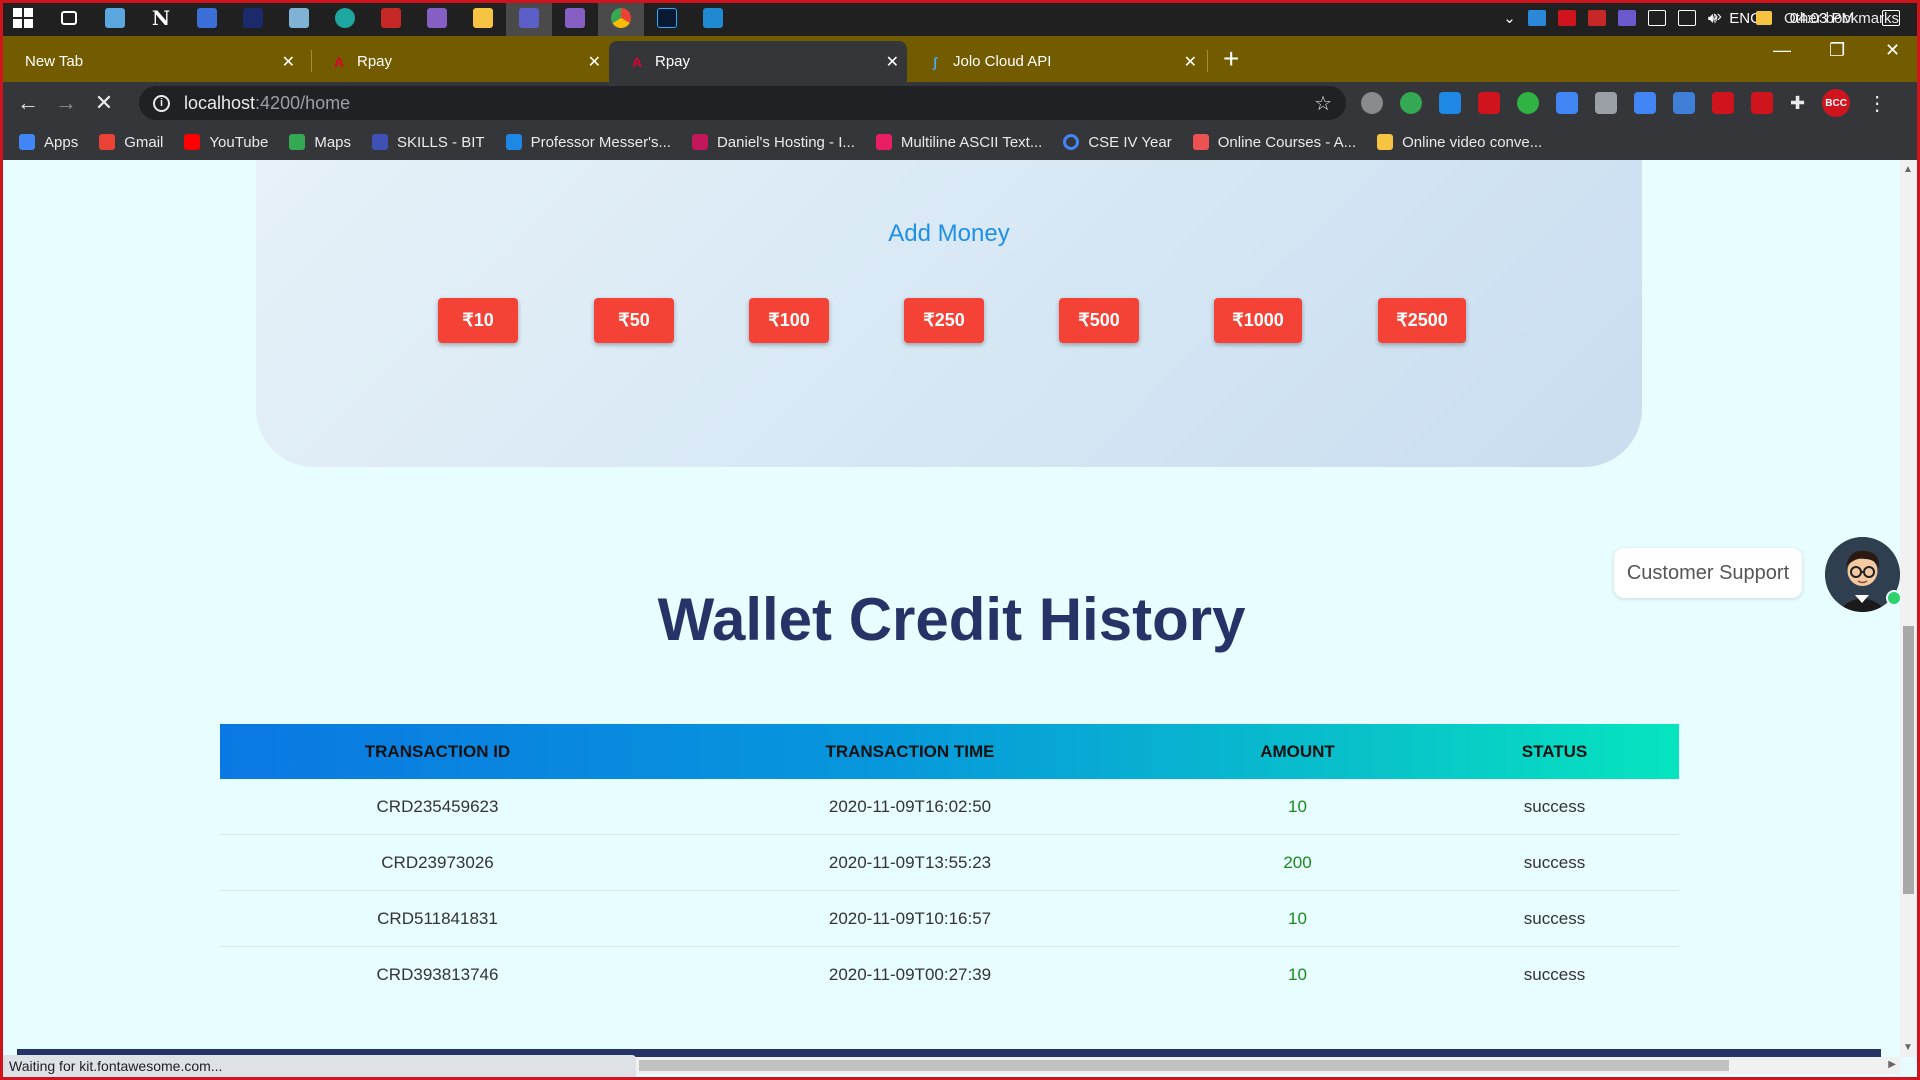  What do you see at coordinates (713, 18) in the screenshot?
I see `vscode-icon` at bounding box center [713, 18].